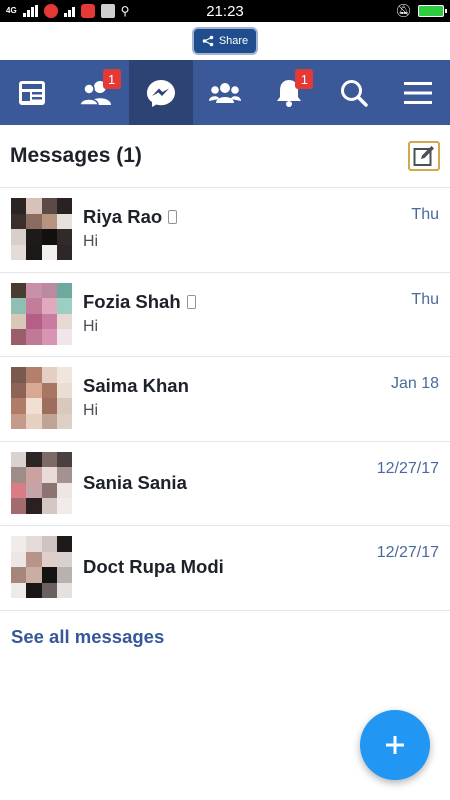 This screenshot has height=800, width=450. I want to click on nav-messages, so click(160, 92).